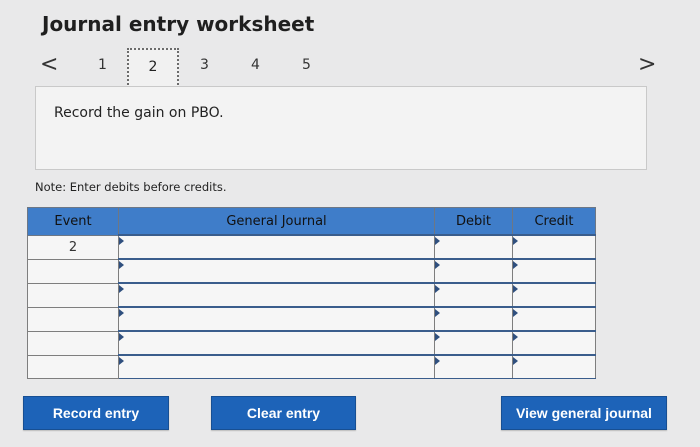 This screenshot has height=447, width=700. I want to click on column-header-credit: Credit, so click(554, 221).